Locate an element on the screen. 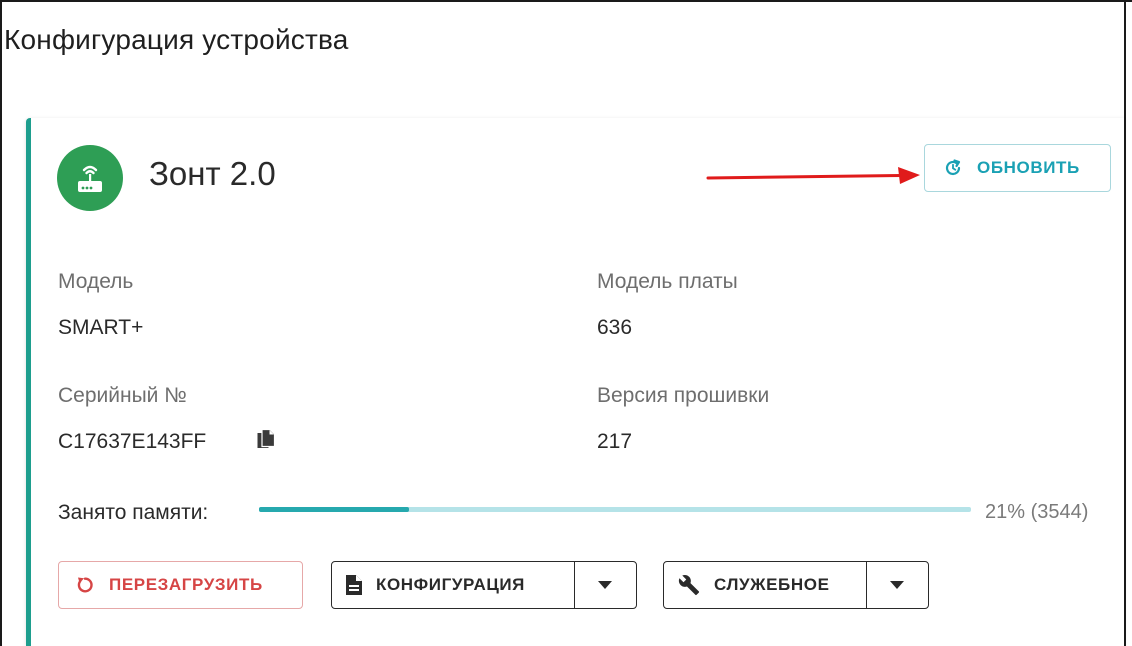 Image resolution: width=1132 pixels, height=646 pixels. configuration-button: КОНФИГУРАЦИЯ is located at coordinates (453, 585).